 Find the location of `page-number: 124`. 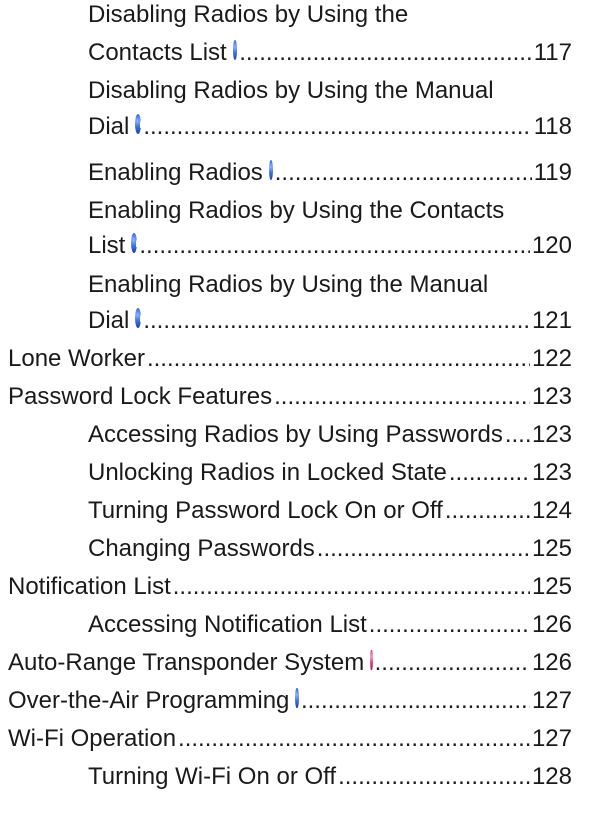

page-number: 124 is located at coordinates (551, 510).